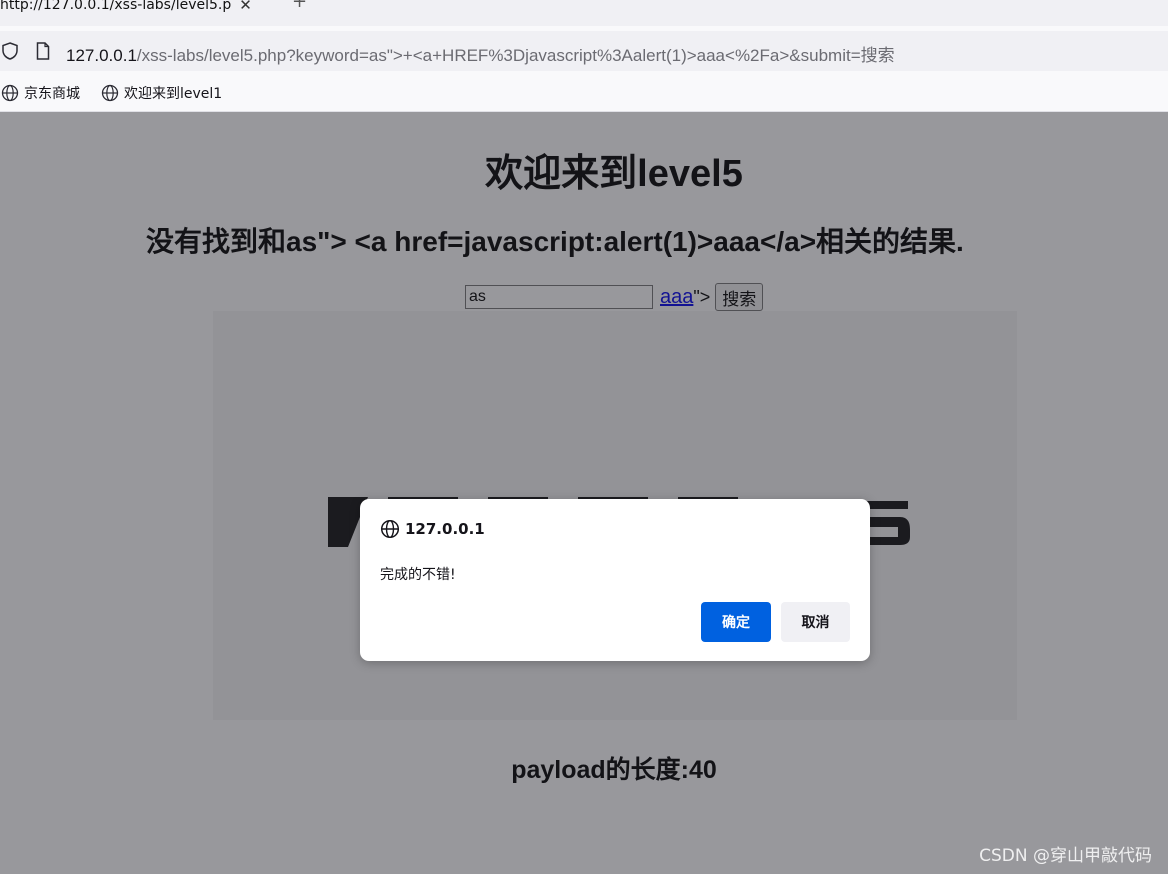 Image resolution: width=1168 pixels, height=874 pixels. What do you see at coordinates (52, 94) in the screenshot?
I see `bookmark-label: 京东商城` at bounding box center [52, 94].